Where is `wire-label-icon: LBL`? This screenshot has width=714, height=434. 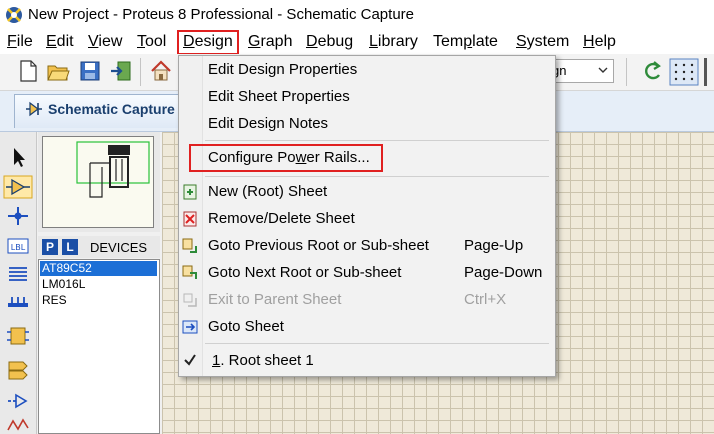
wire-label-icon: LBL is located at coordinates (18, 246).